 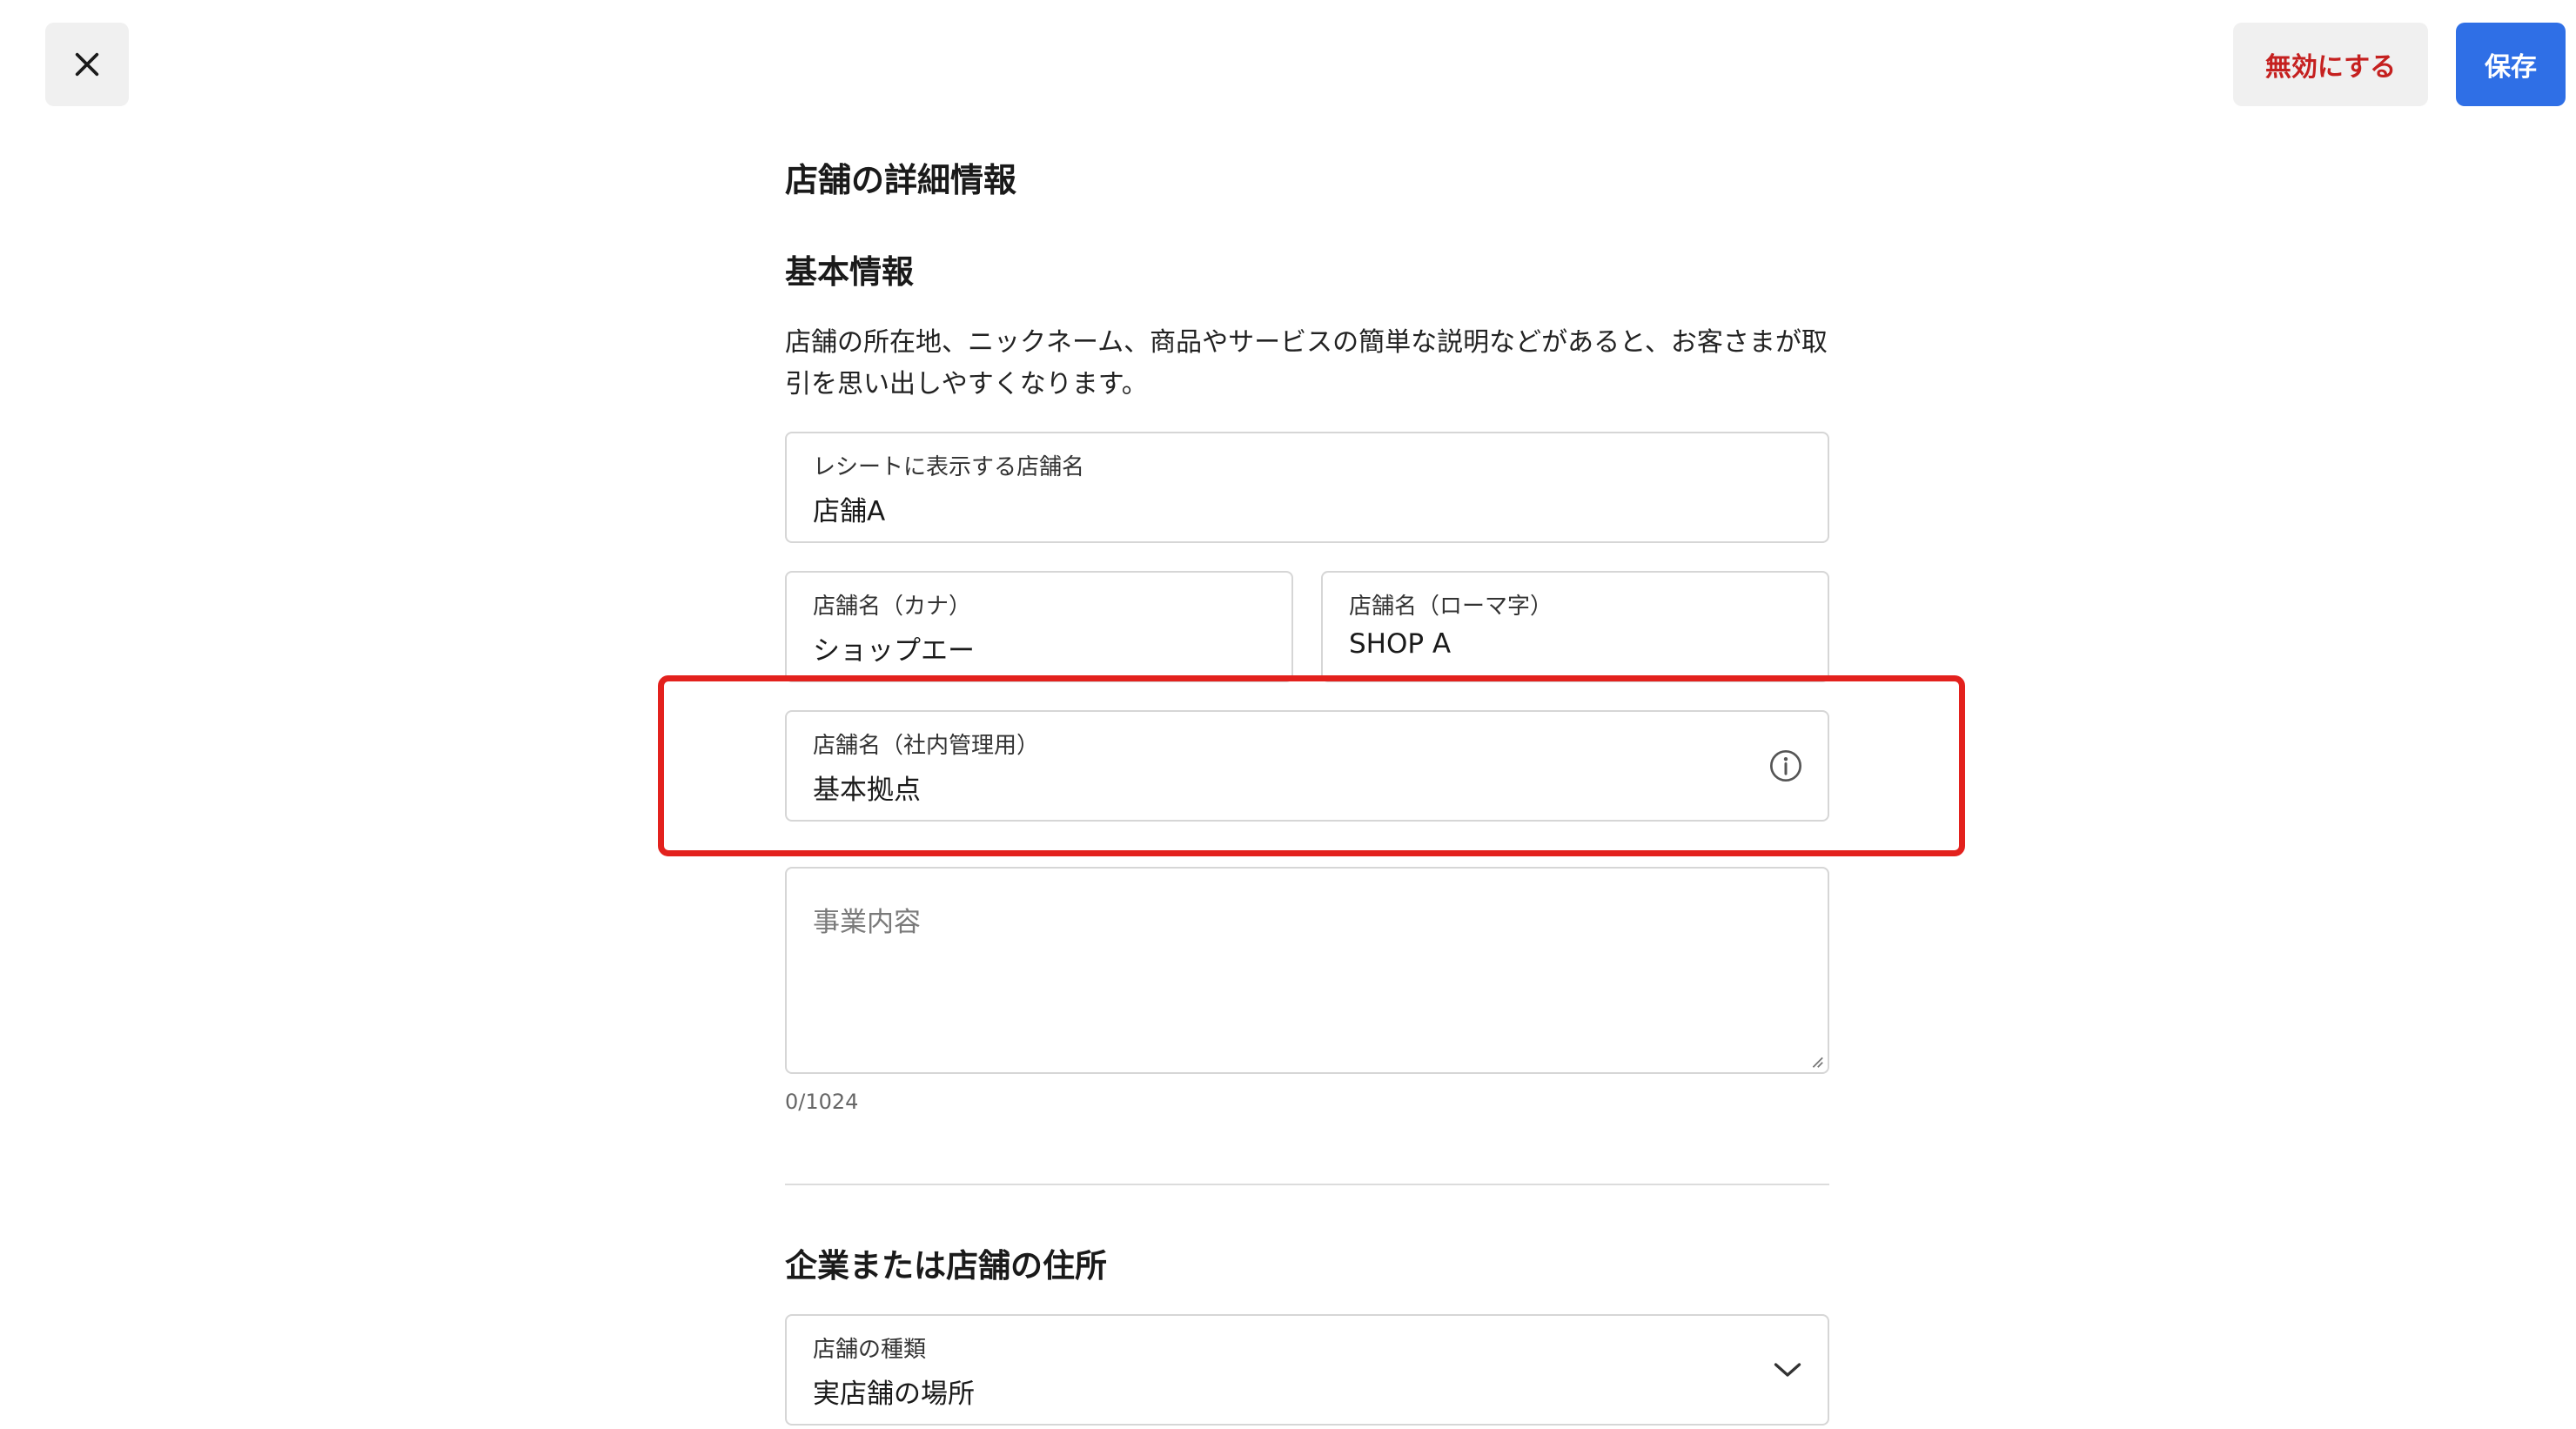 What do you see at coordinates (1307, 766) in the screenshot?
I see `store-name-internal-field: 店舗名（社内管理用） 基本拠点` at bounding box center [1307, 766].